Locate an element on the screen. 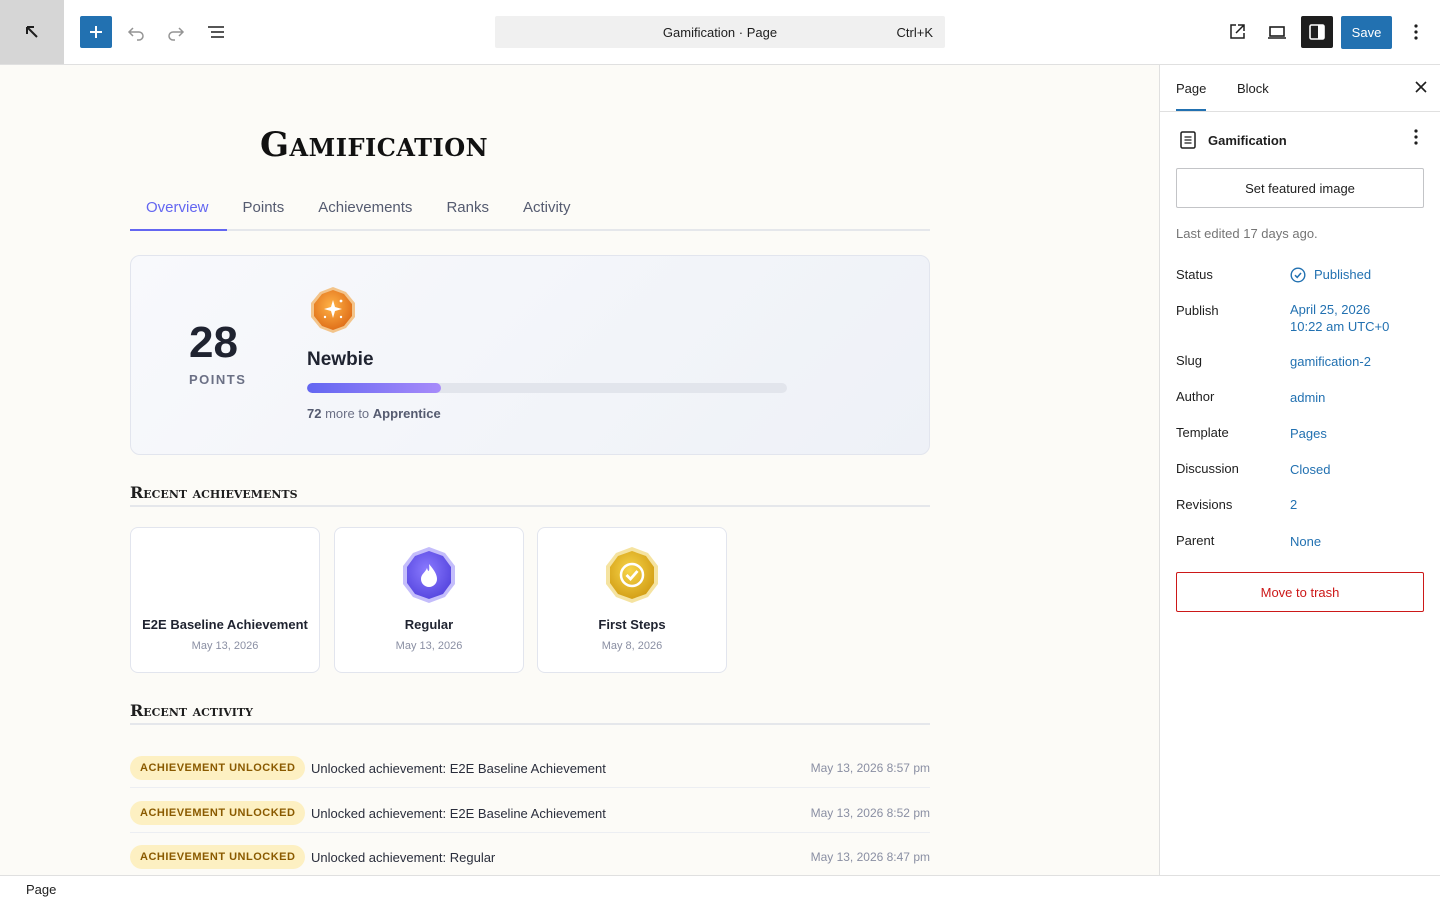  add-block-button is located at coordinates (96, 32).